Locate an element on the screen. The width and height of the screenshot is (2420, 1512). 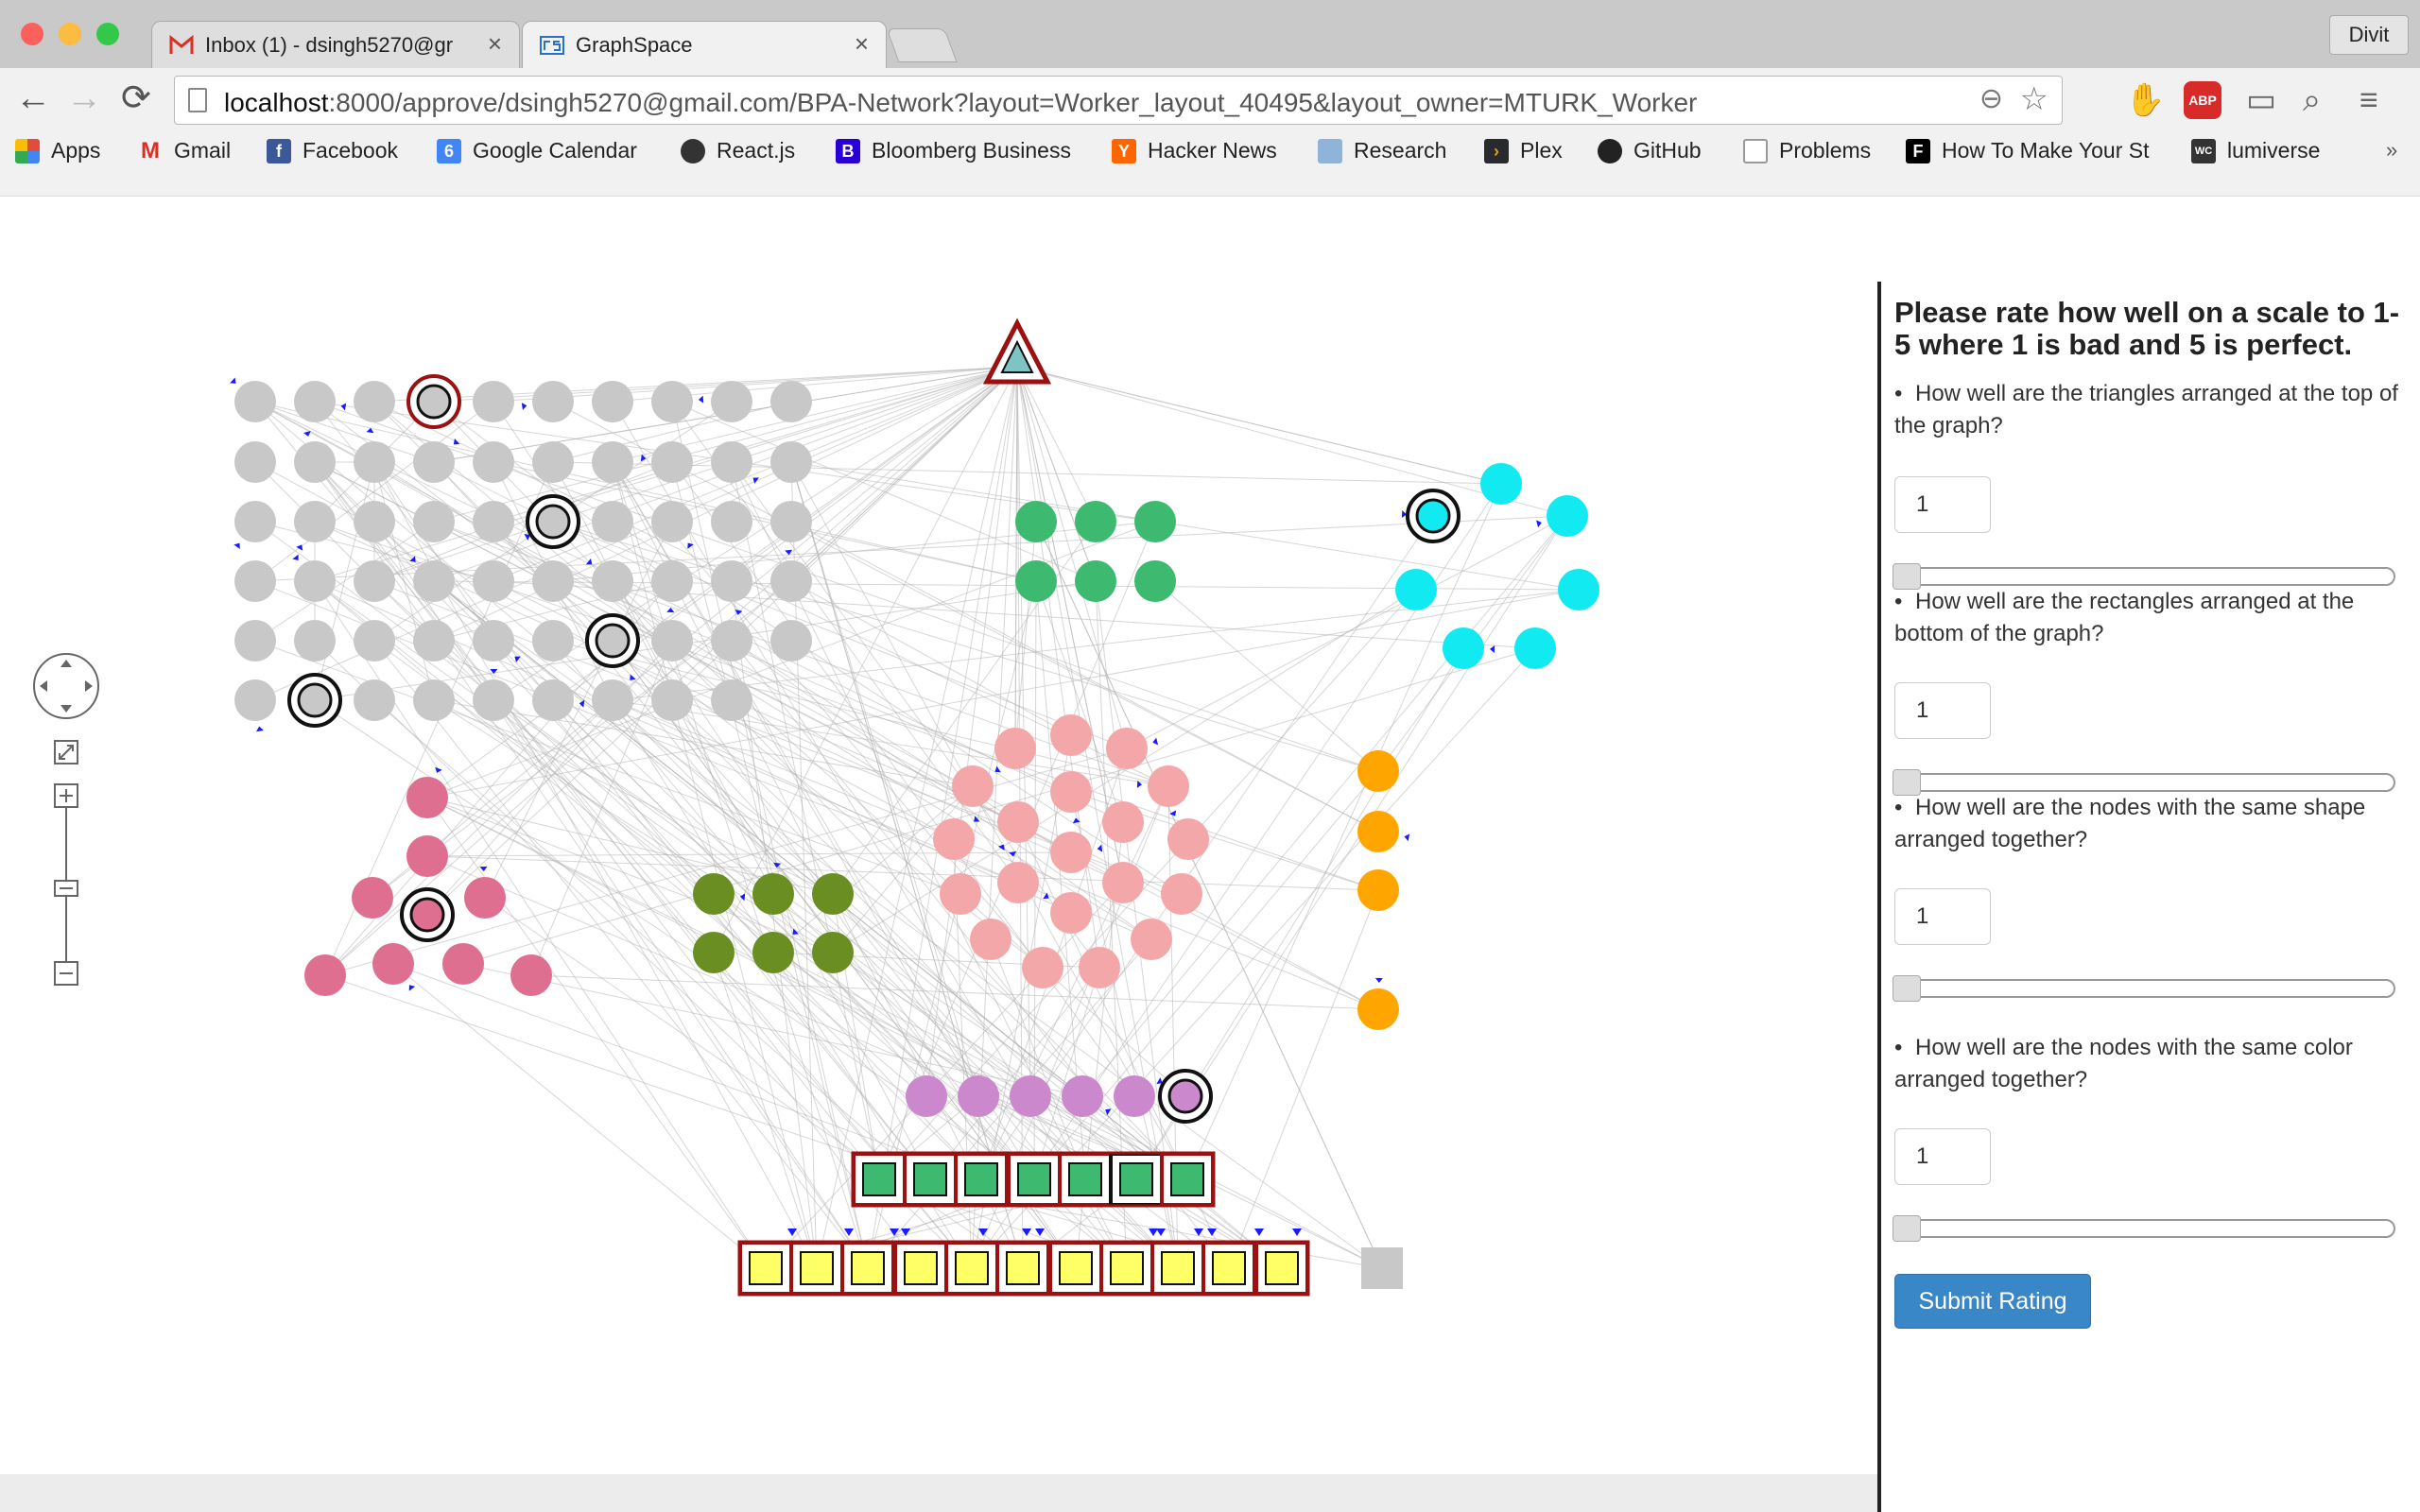
zoom-out-icon is located at coordinates (66, 973).